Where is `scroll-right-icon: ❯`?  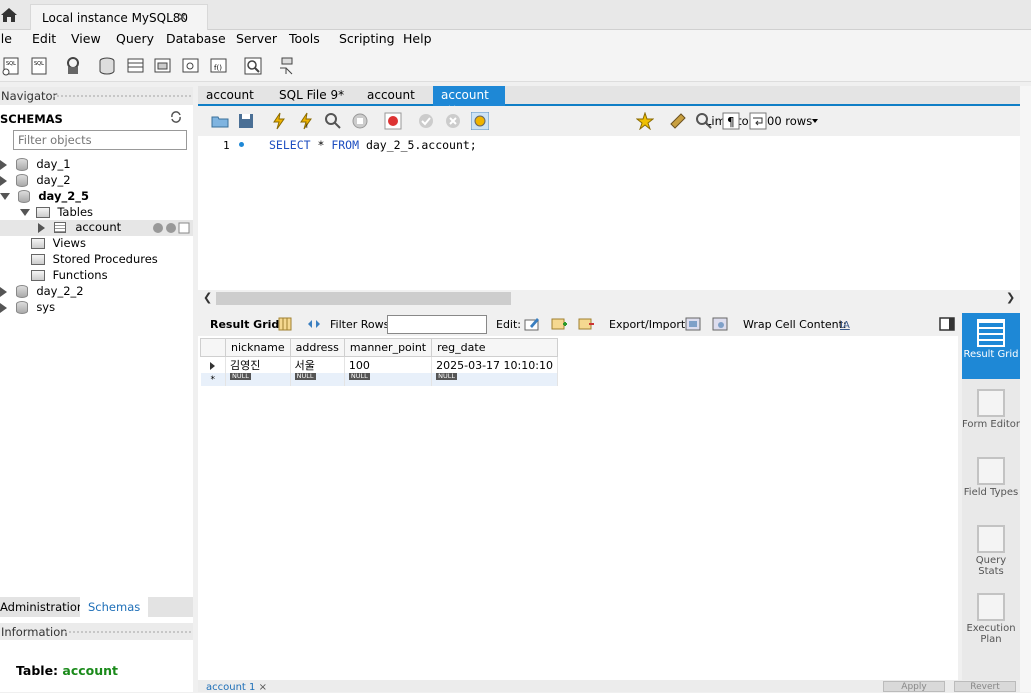 scroll-right-icon: ❯ is located at coordinates (1010, 297).